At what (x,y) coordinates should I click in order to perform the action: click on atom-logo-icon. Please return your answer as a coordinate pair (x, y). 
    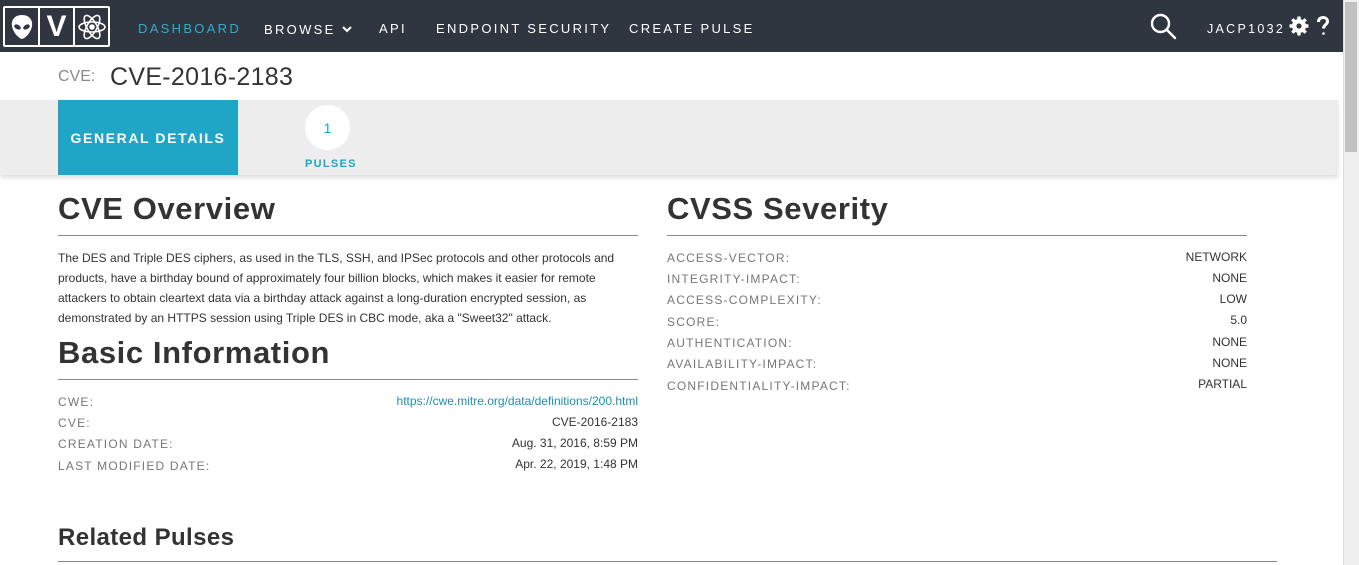
    Looking at the image, I should click on (91, 26).